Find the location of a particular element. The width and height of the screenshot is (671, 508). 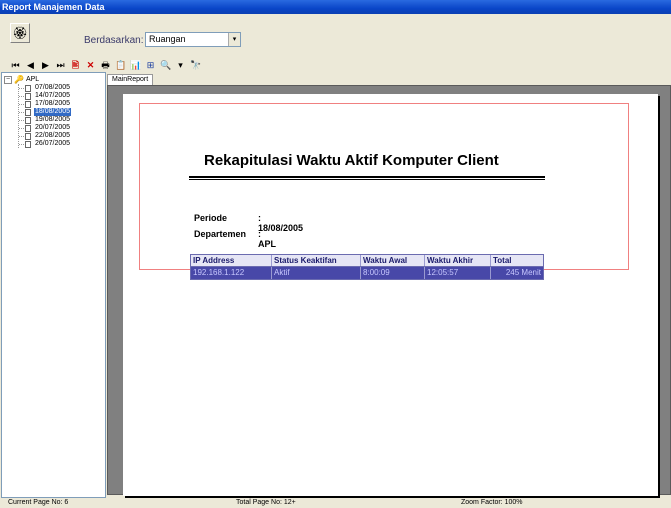

prev-page-icon: ◀ is located at coordinates (30, 65).